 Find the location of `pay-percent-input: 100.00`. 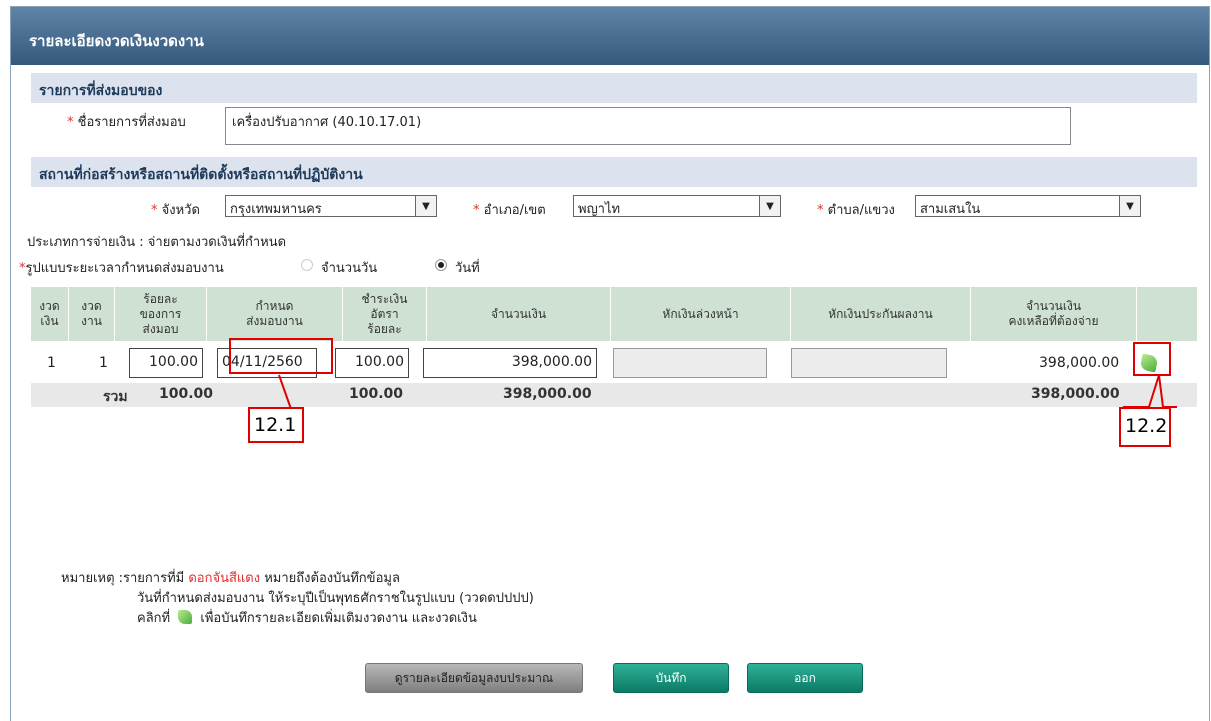

pay-percent-input: 100.00 is located at coordinates (372, 363).